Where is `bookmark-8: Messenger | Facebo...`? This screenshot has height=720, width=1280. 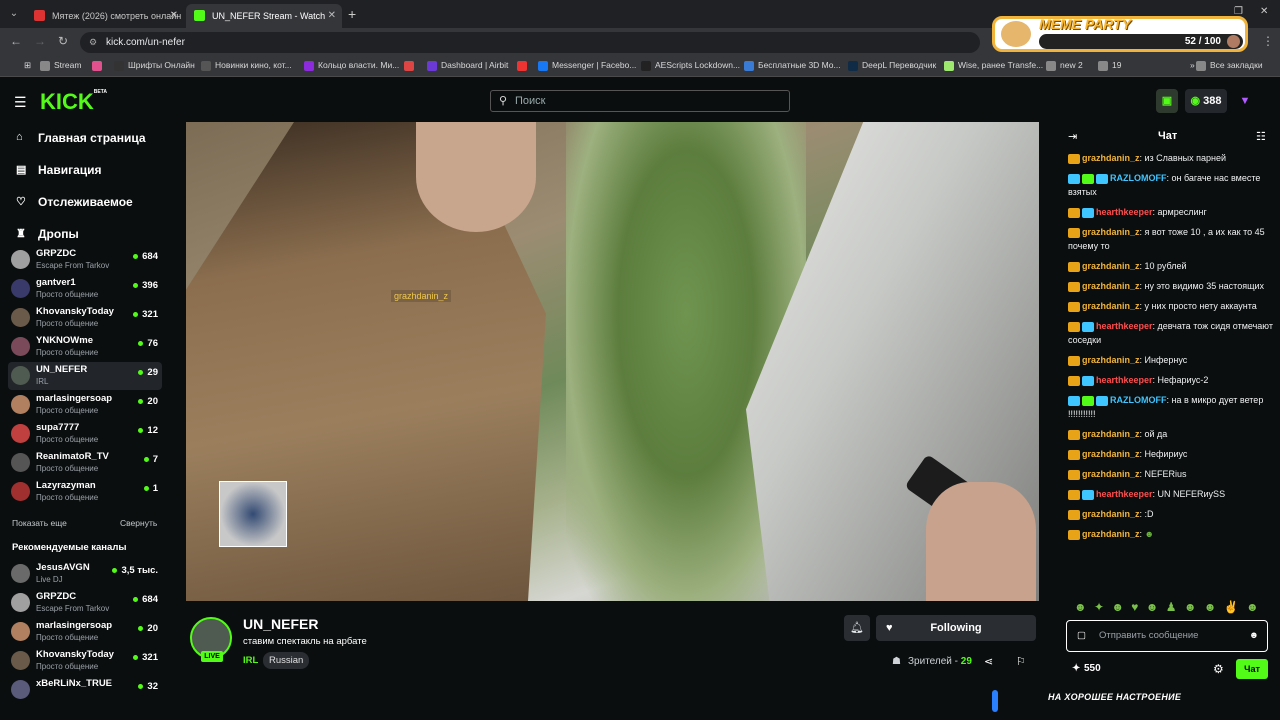 bookmark-8: Messenger | Facebo... is located at coordinates (587, 65).